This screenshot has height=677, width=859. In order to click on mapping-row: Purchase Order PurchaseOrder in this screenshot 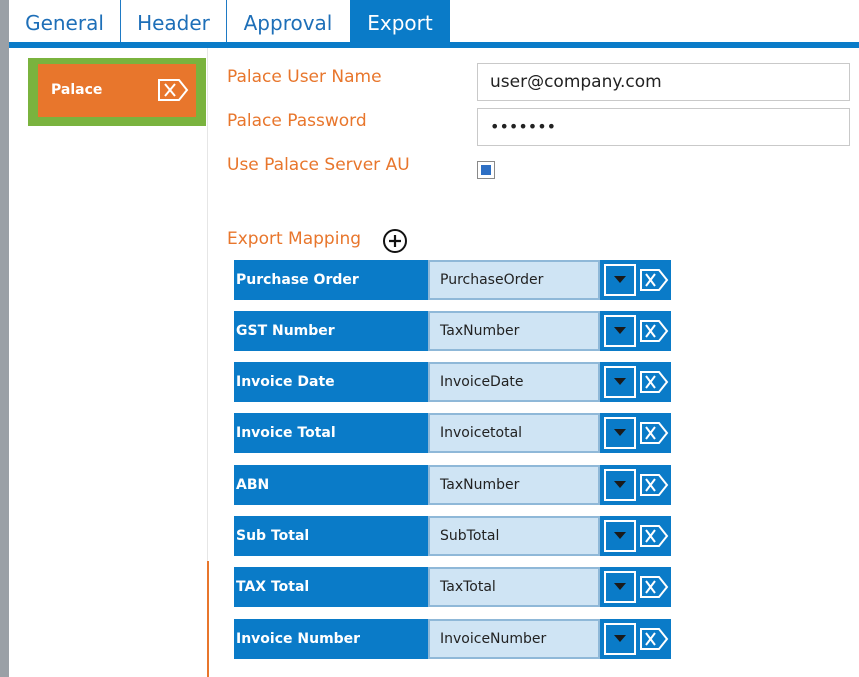, I will do `click(452, 280)`.